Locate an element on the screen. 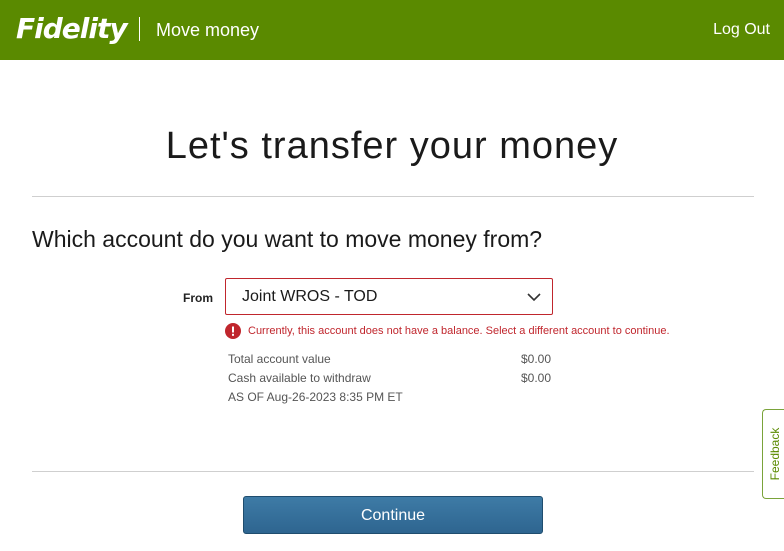 This screenshot has width=784, height=551. header-divider is located at coordinates (139, 29).